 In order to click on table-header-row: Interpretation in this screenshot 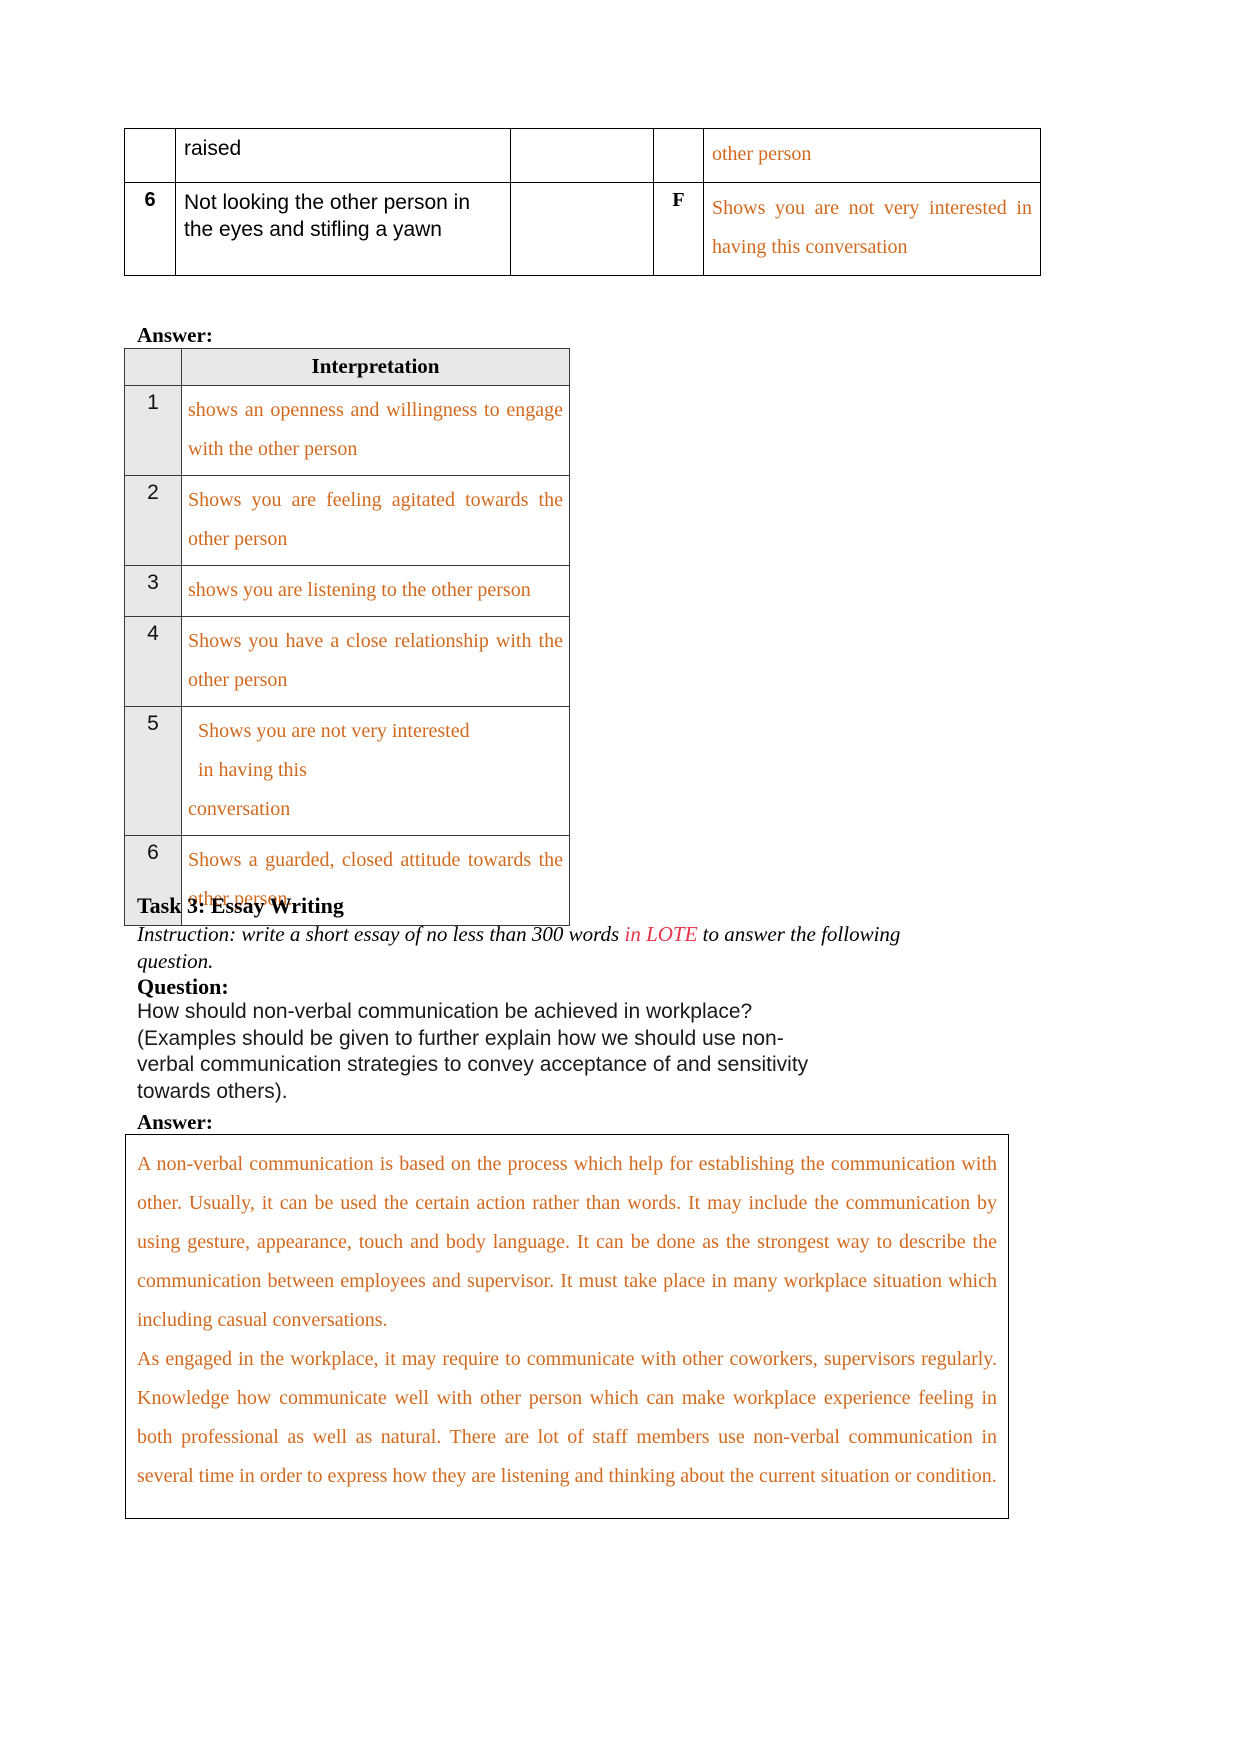, I will do `click(347, 367)`.